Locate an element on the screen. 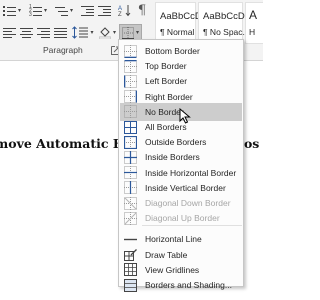 This screenshot has height=300, width=320. align-center-button is located at coordinates (26, 32).